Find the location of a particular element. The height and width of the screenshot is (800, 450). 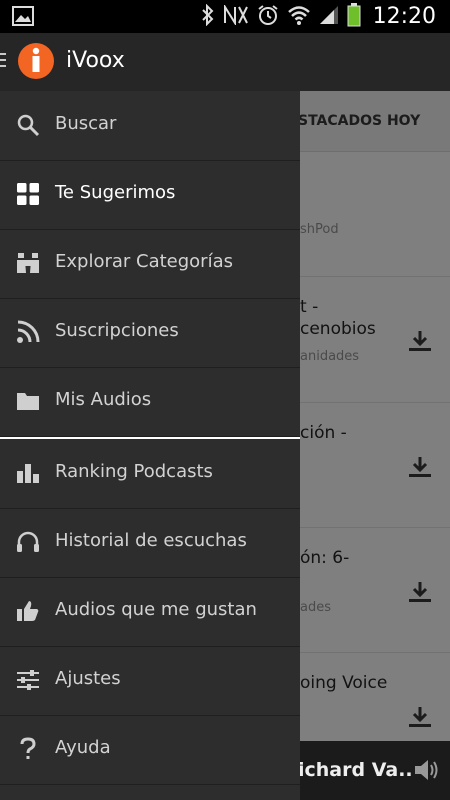

app-title: iVoox is located at coordinates (95, 60).